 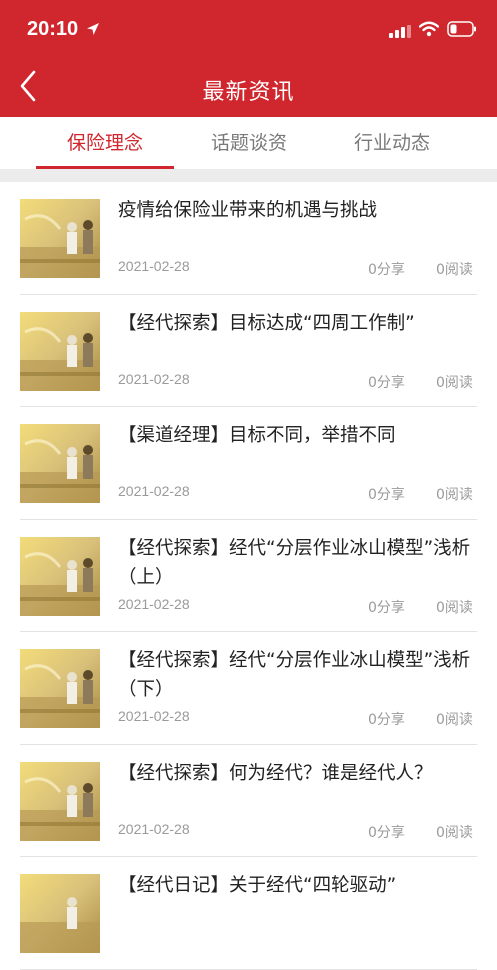 What do you see at coordinates (248, 801) in the screenshot?
I see `article-item: 【经代探索】何为经代？谁是经代人？ 2021-02-28 0分享 0阅读` at bounding box center [248, 801].